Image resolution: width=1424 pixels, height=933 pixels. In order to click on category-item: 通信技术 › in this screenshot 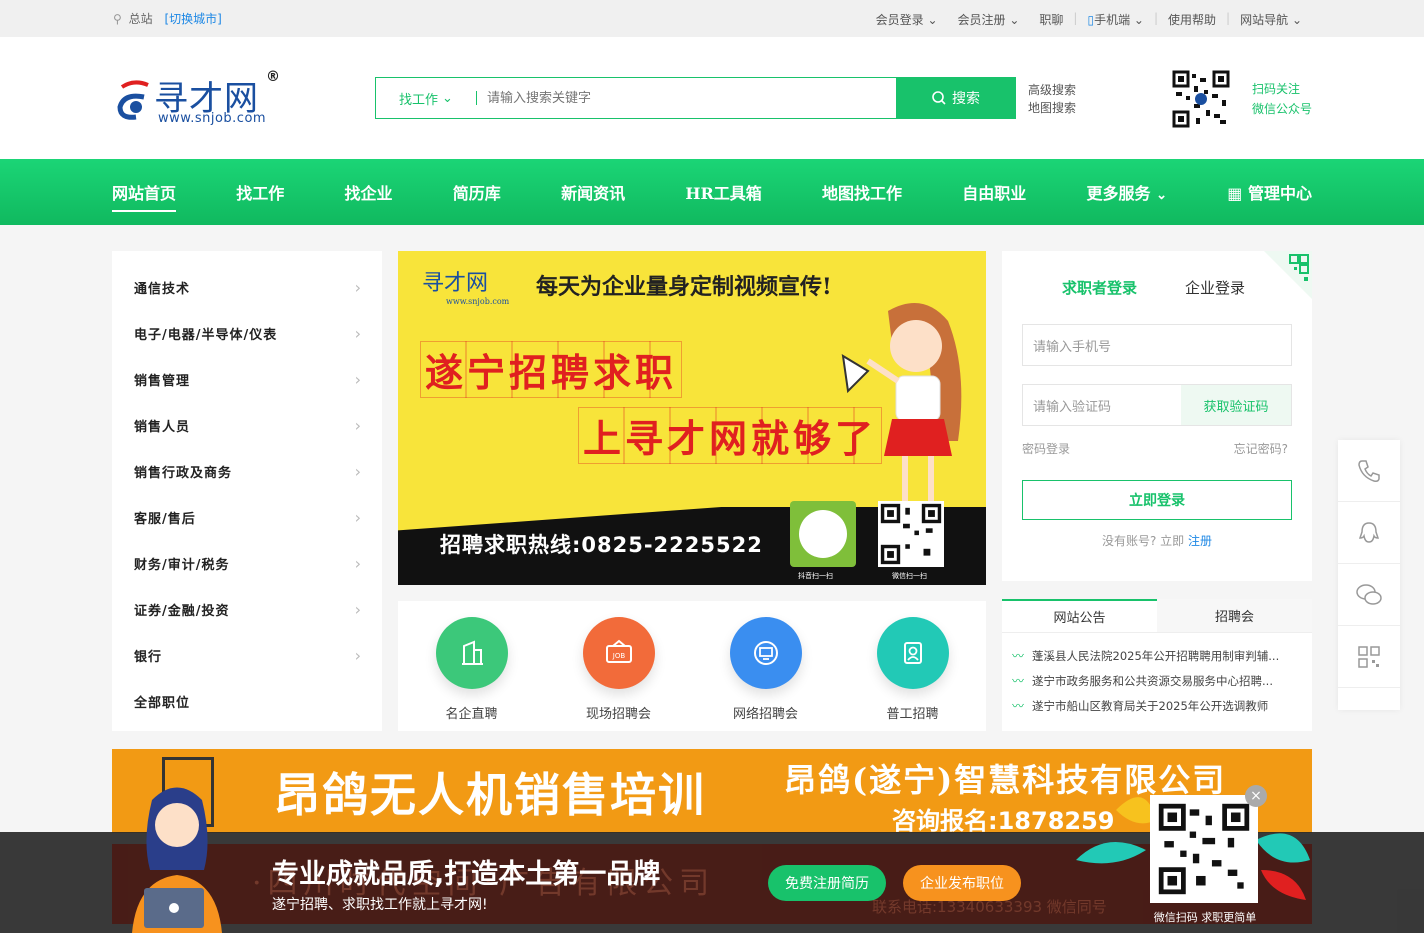, I will do `click(247, 287)`.